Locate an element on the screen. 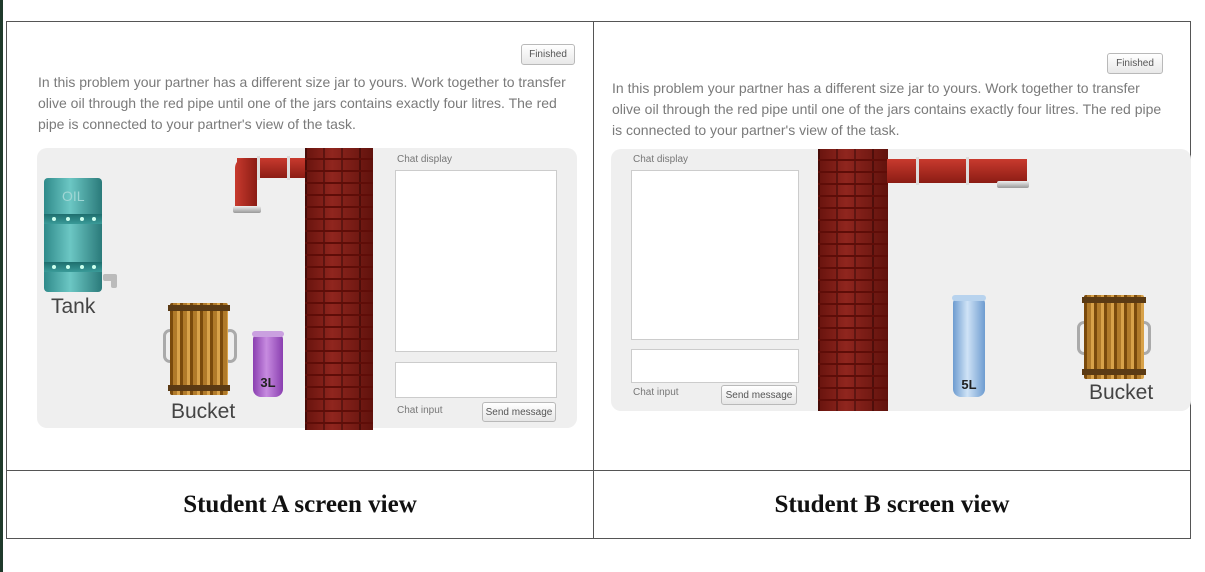 The image size is (1205, 572). jar-capacity-label: 5L is located at coordinates (969, 384).